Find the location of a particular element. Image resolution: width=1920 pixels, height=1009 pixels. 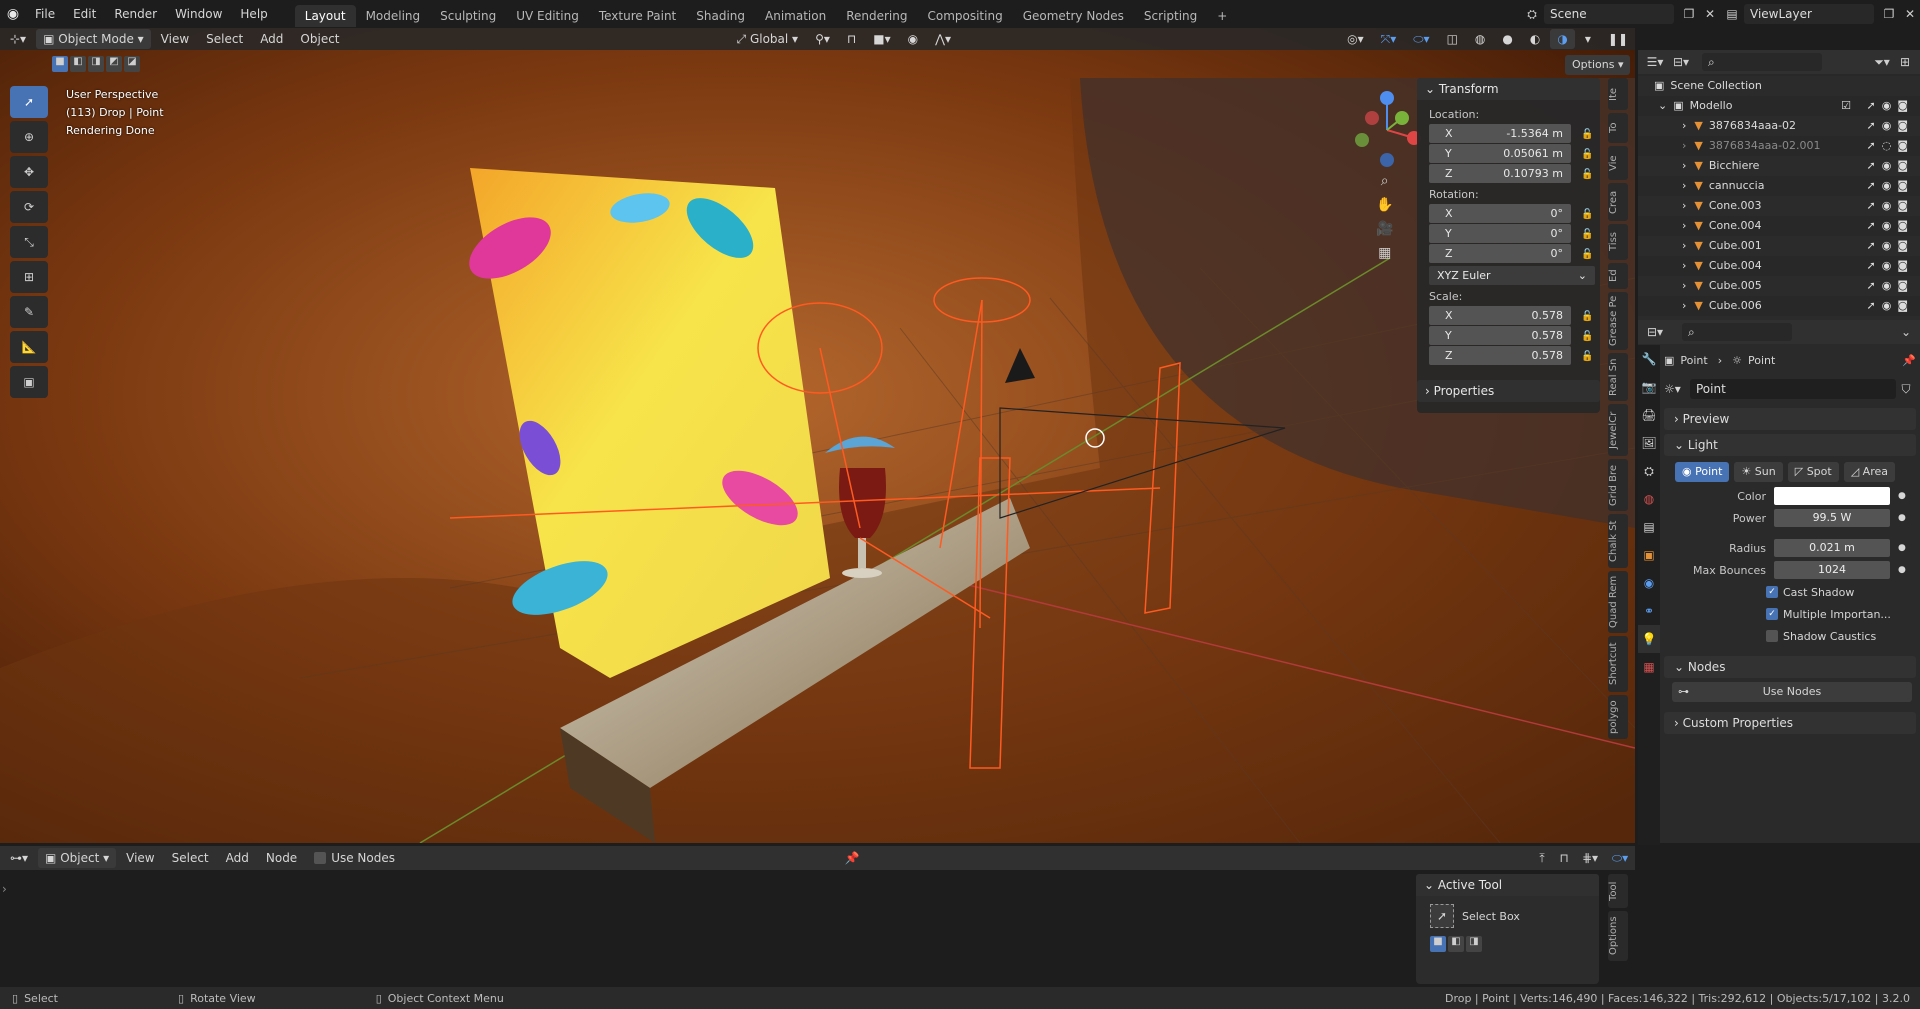

menu-render: Render is located at coordinates (135, 14).